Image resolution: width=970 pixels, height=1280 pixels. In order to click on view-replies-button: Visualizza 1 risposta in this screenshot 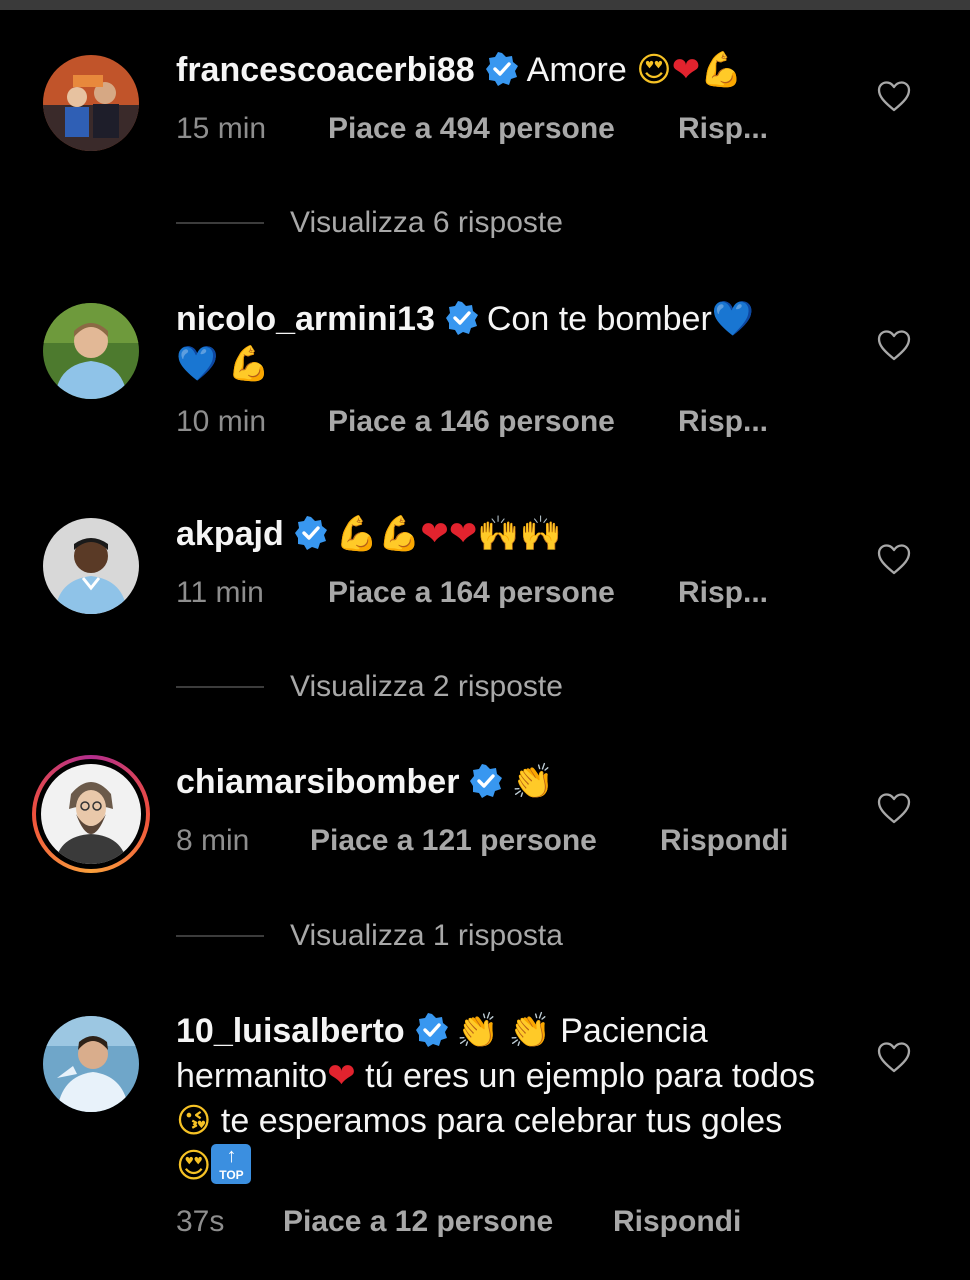, I will do `click(369, 936)`.